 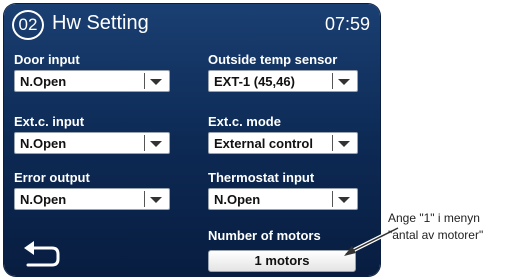 I want to click on error-output-value: N.Open, so click(x=43, y=199).